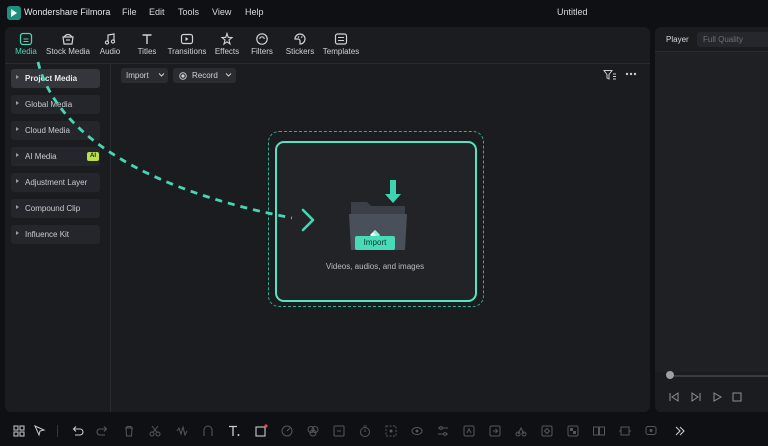 The height and width of the screenshot is (446, 768). Describe the element at coordinates (391, 431) in the screenshot. I see `freeze-icon` at that location.